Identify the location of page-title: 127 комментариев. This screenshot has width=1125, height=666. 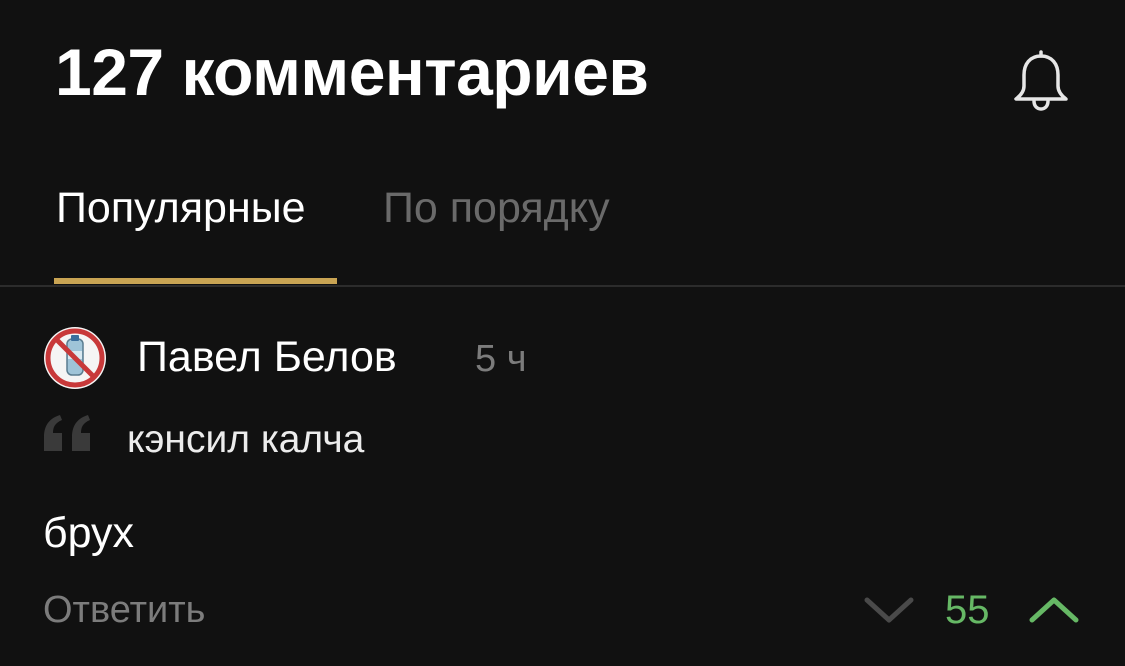
(352, 72).